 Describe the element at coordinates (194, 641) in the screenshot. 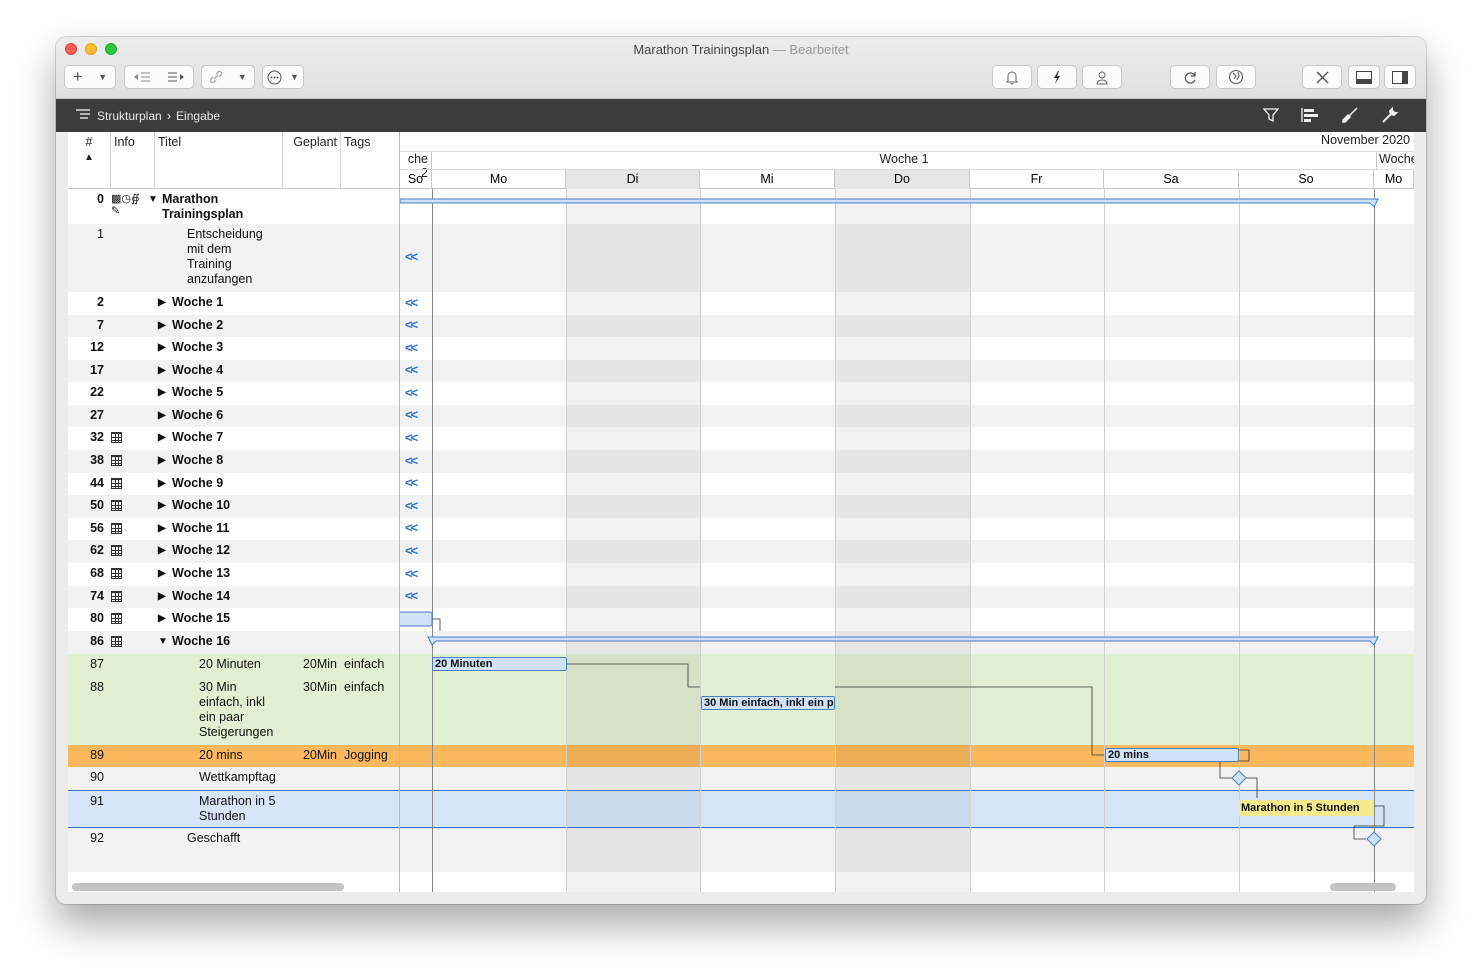

I see `row-title: ▼Woche 16` at that location.